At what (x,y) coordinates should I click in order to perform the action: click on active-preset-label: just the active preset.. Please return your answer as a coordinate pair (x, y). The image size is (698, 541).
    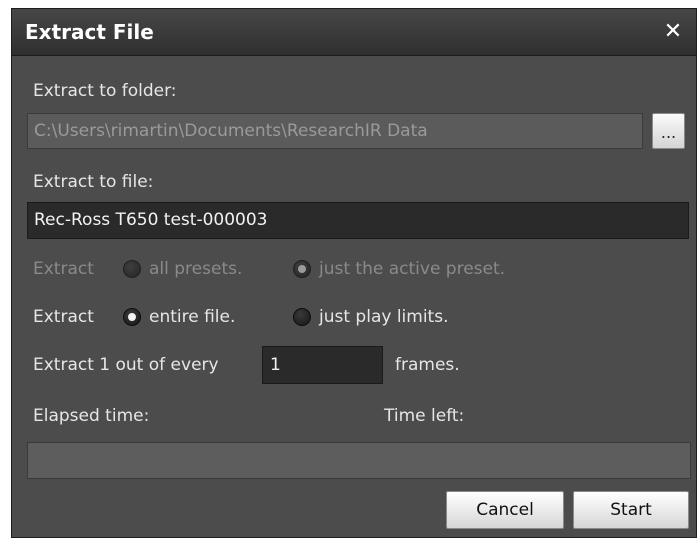
    Looking at the image, I should click on (412, 269).